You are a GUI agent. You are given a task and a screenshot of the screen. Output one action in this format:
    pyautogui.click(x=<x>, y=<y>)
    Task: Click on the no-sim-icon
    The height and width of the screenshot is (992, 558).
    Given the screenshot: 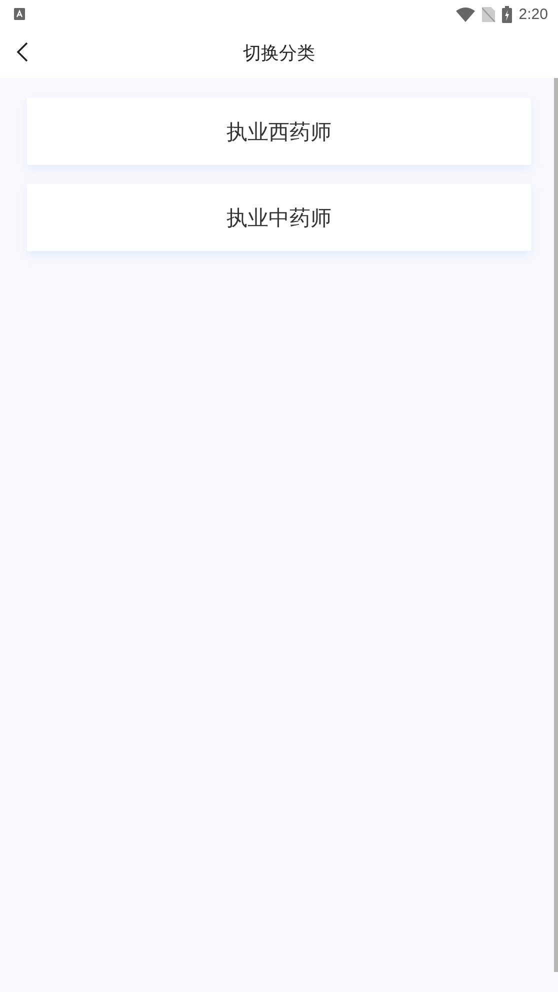 What is the action you would take?
    pyautogui.click(x=488, y=14)
    